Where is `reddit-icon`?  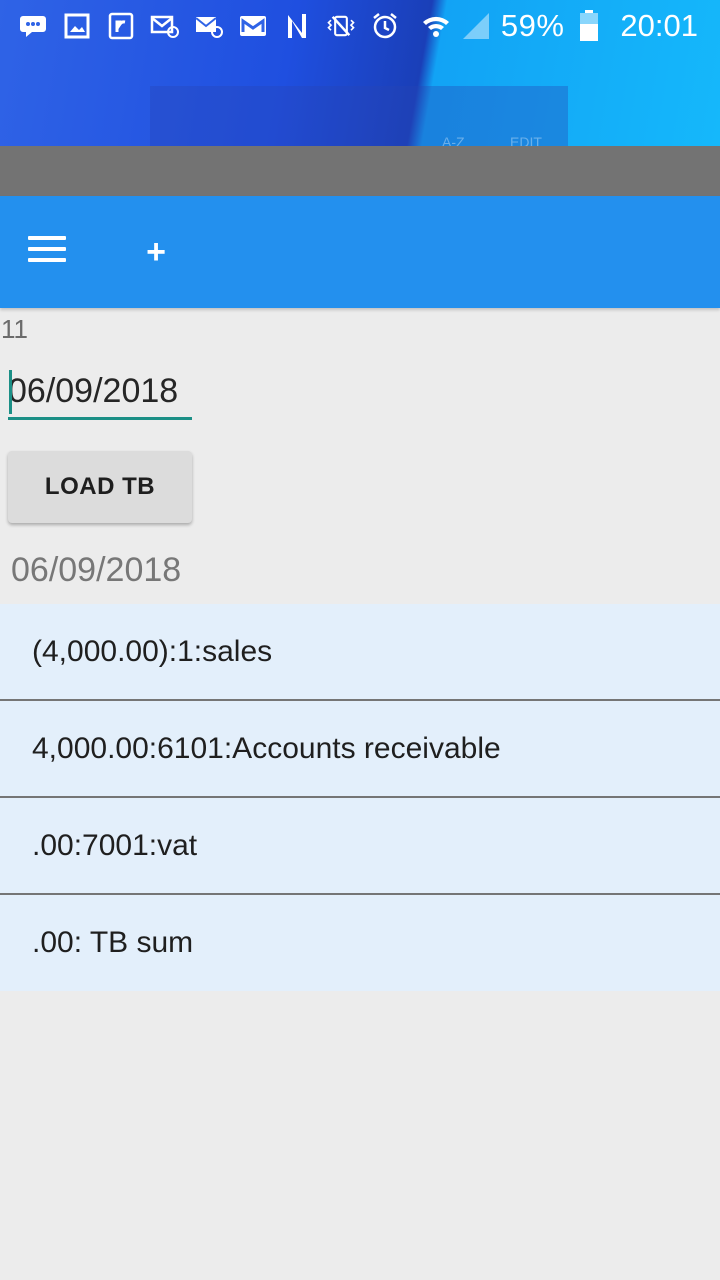
reddit-icon is located at coordinates (121, 26).